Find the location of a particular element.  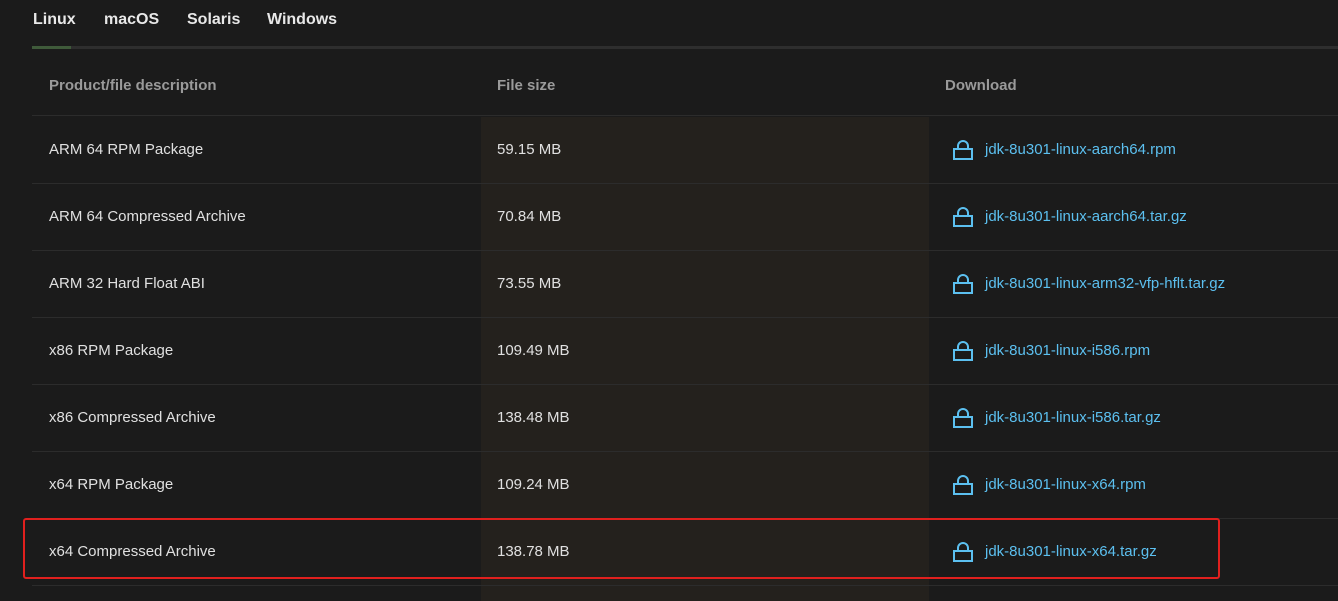

row-description: x64 Compressed Archive is located at coordinates (132, 551).